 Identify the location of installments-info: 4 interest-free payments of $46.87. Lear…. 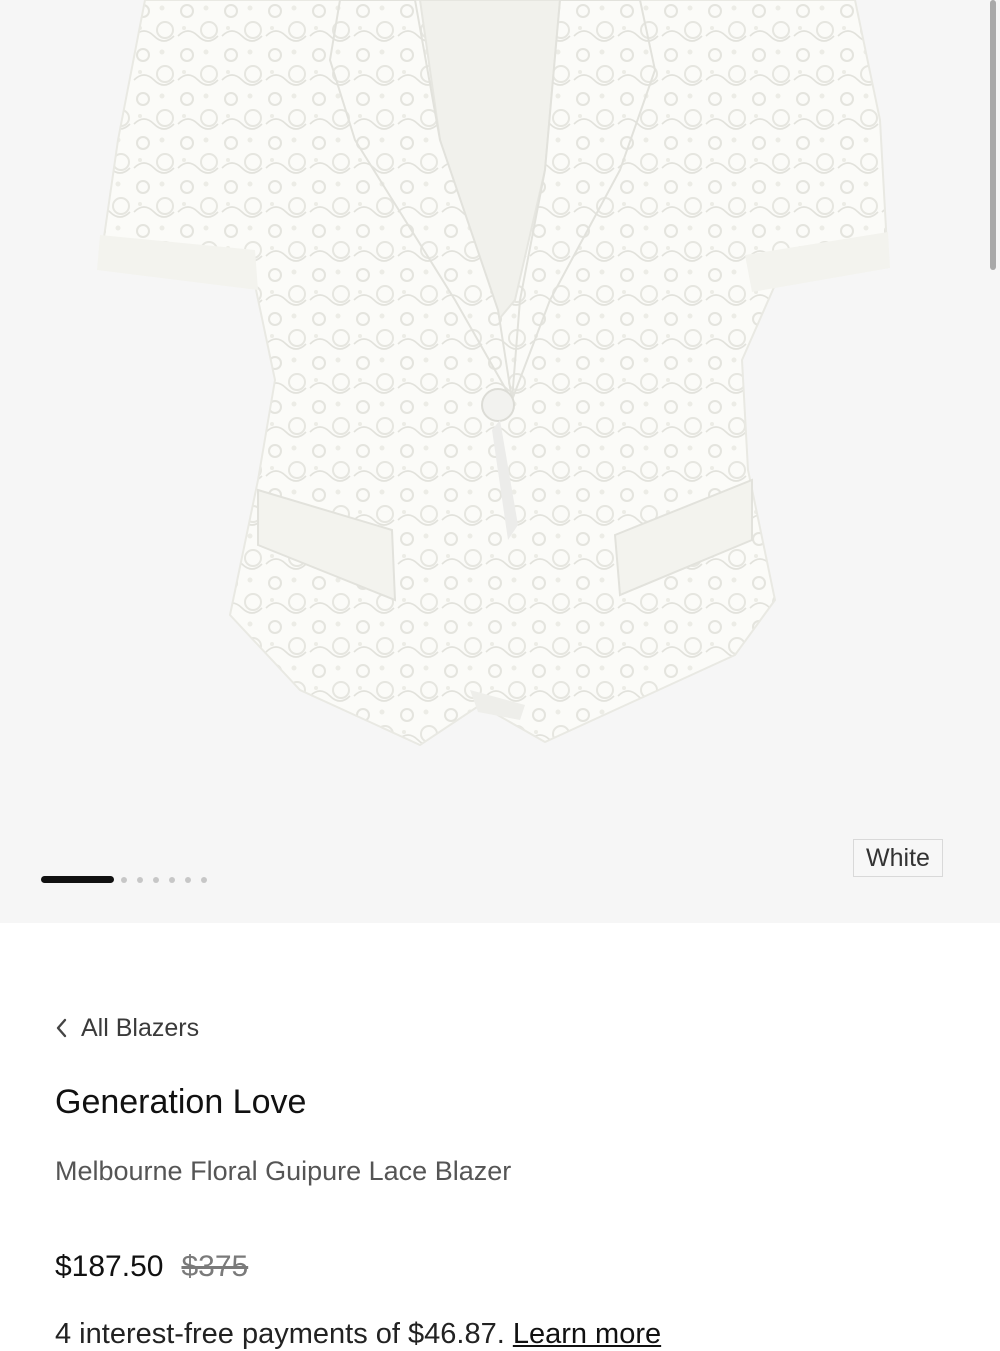
(358, 1334).